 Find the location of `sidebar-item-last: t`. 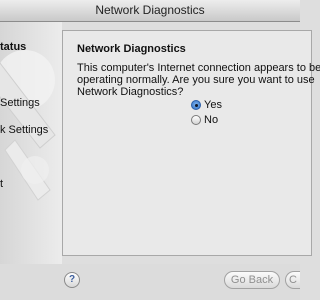

sidebar-item-last: t is located at coordinates (1, 184).